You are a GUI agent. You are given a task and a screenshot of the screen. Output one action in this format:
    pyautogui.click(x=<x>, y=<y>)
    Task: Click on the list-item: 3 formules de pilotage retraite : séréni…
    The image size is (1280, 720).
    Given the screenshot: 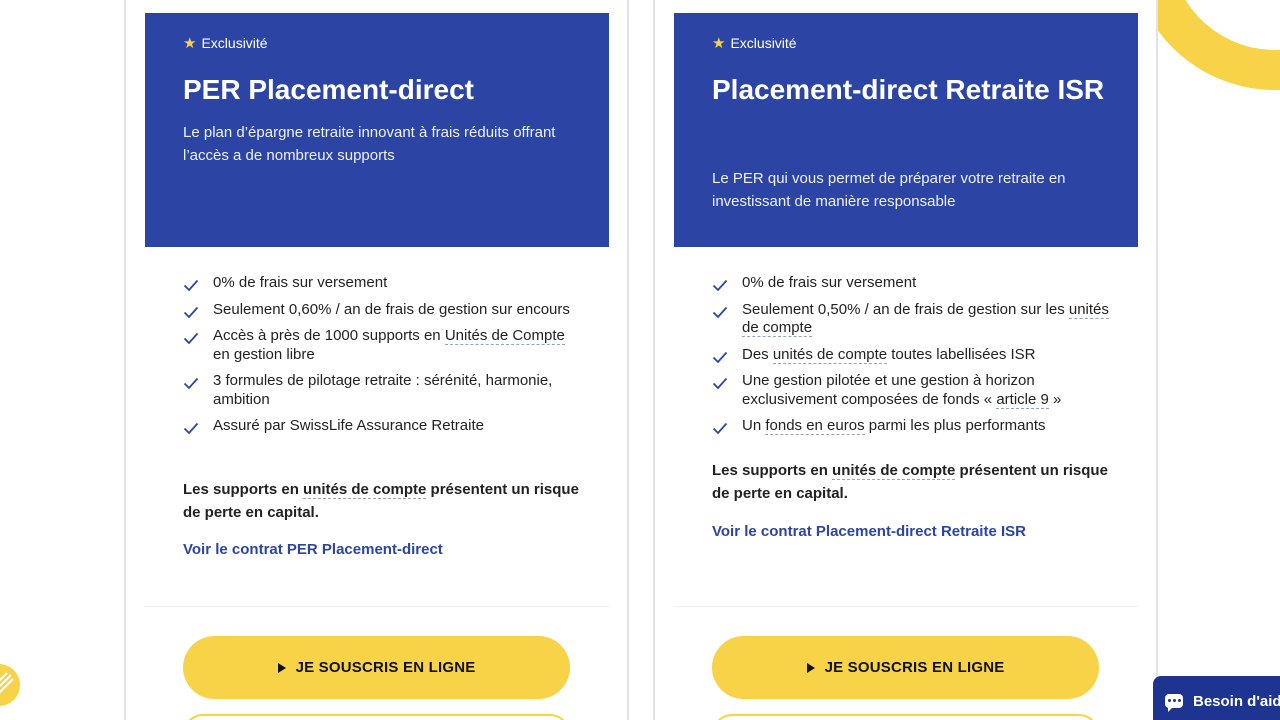 What is the action you would take?
    pyautogui.click(x=383, y=390)
    